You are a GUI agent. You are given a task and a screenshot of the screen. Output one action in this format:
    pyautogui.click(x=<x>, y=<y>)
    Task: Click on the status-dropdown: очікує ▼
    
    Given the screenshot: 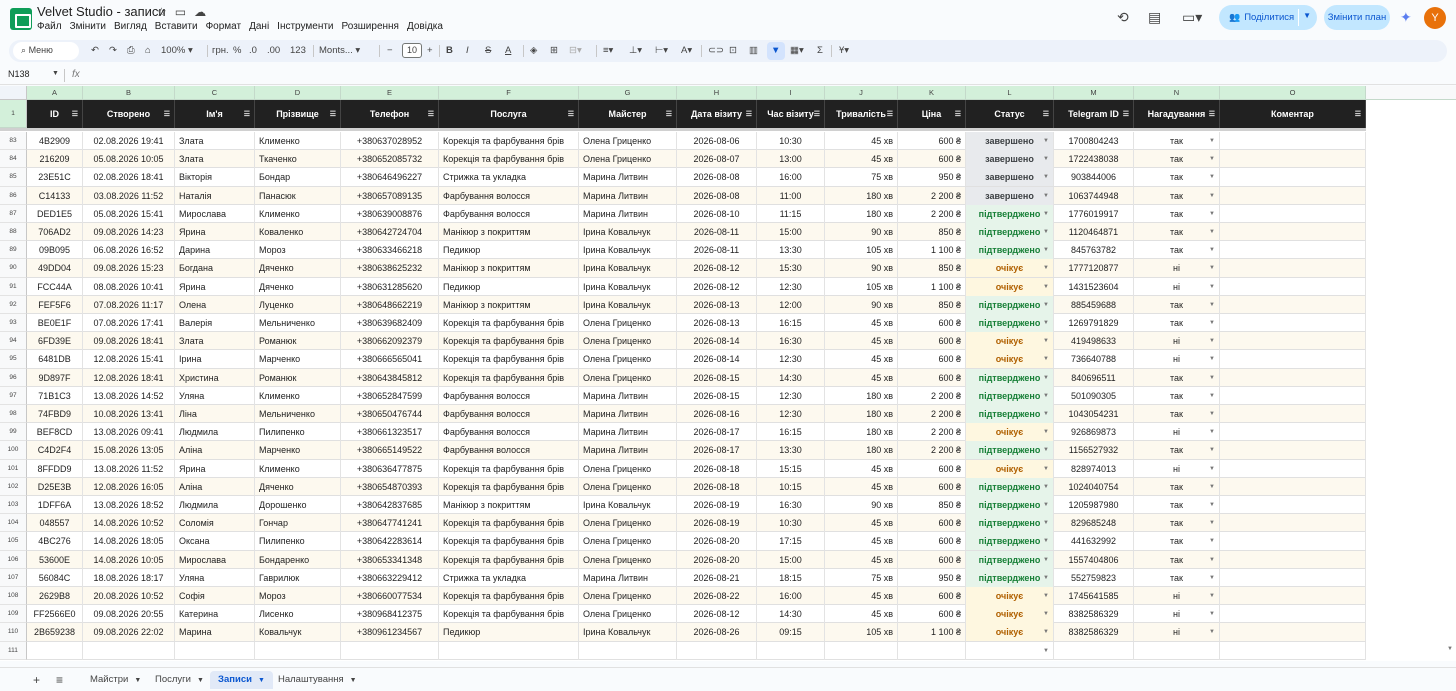 What is the action you would take?
    pyautogui.click(x=1010, y=286)
    